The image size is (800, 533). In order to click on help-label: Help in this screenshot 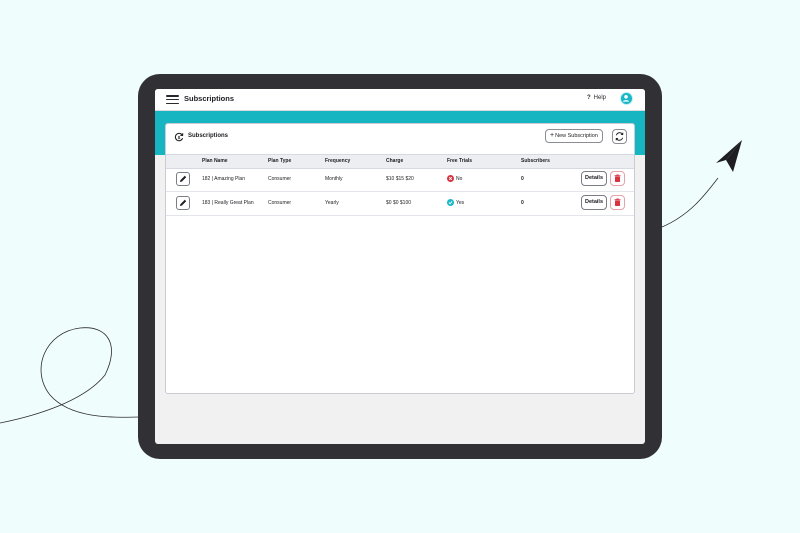, I will do `click(600, 98)`.